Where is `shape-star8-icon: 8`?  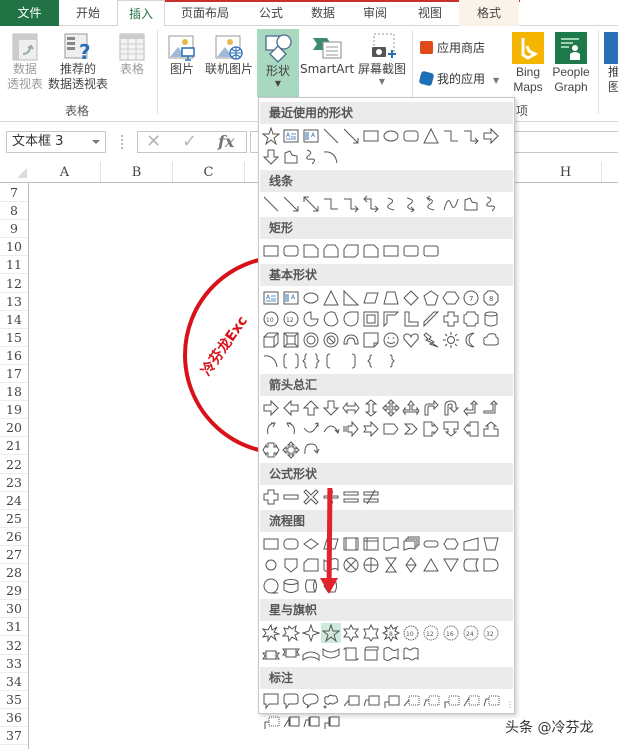 shape-star8-icon: 8 is located at coordinates (391, 633).